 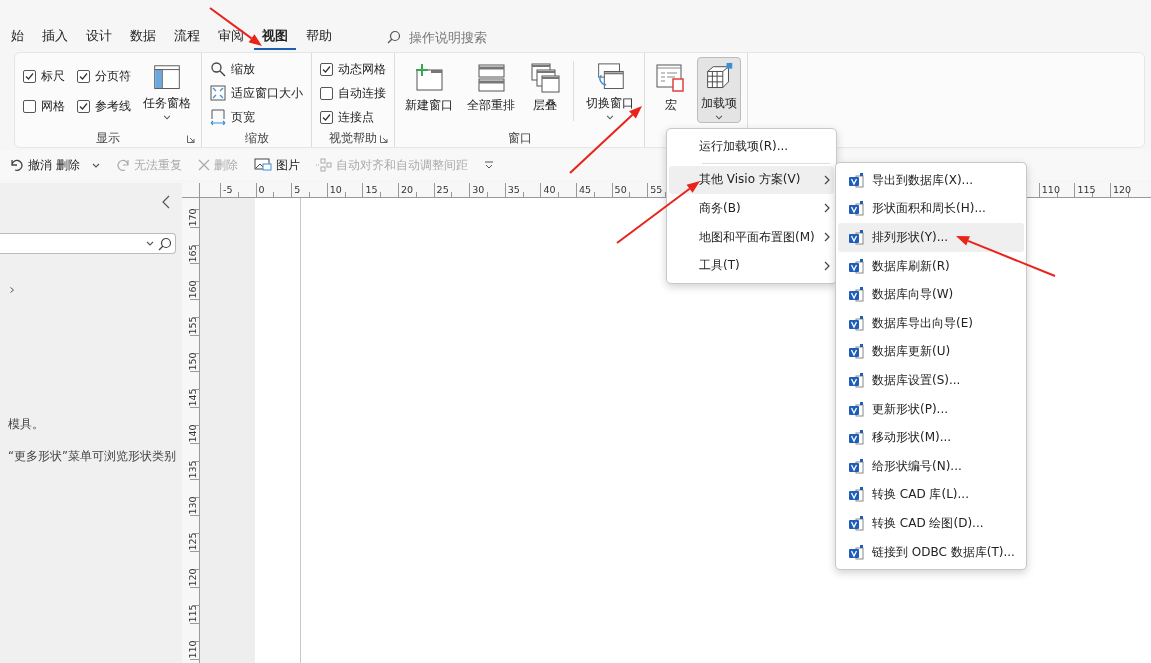 I want to click on annotation-arrow, so click(x=235, y=26).